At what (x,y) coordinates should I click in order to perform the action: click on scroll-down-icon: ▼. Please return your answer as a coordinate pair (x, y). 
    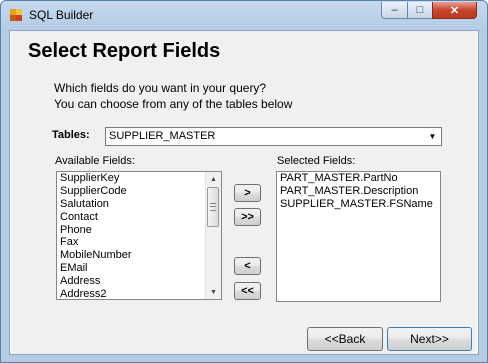
    Looking at the image, I should click on (213, 292).